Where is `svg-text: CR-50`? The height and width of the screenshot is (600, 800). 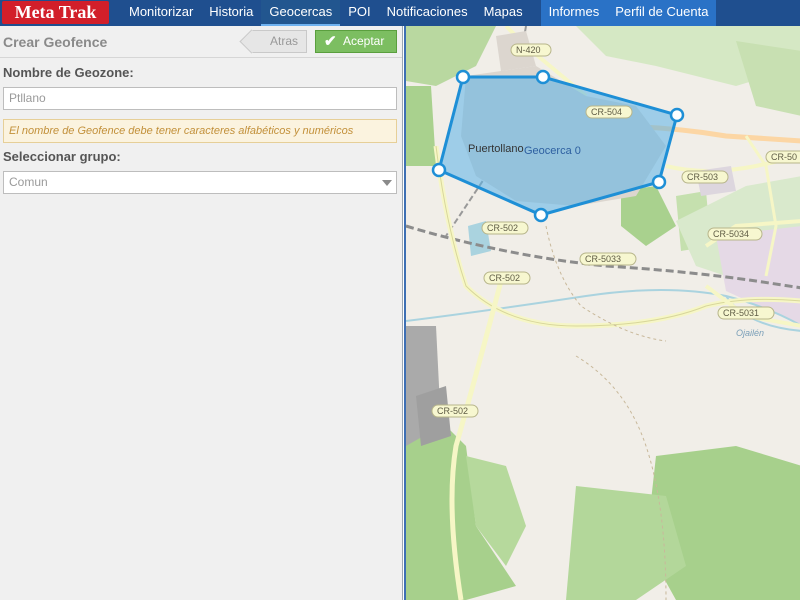 svg-text: CR-50 is located at coordinates (784, 157).